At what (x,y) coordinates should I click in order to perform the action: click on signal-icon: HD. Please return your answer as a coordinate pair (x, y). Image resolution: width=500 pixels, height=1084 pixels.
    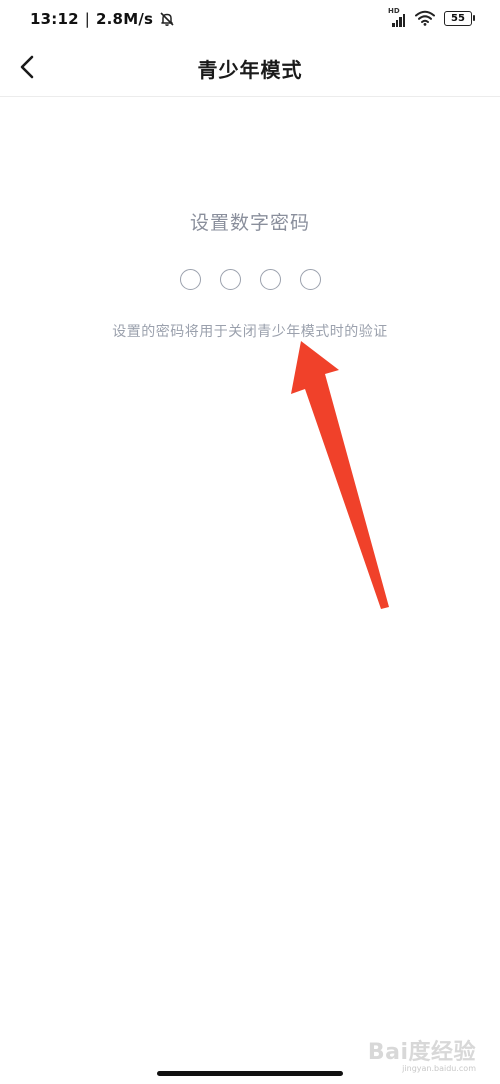
    Looking at the image, I should click on (397, 17).